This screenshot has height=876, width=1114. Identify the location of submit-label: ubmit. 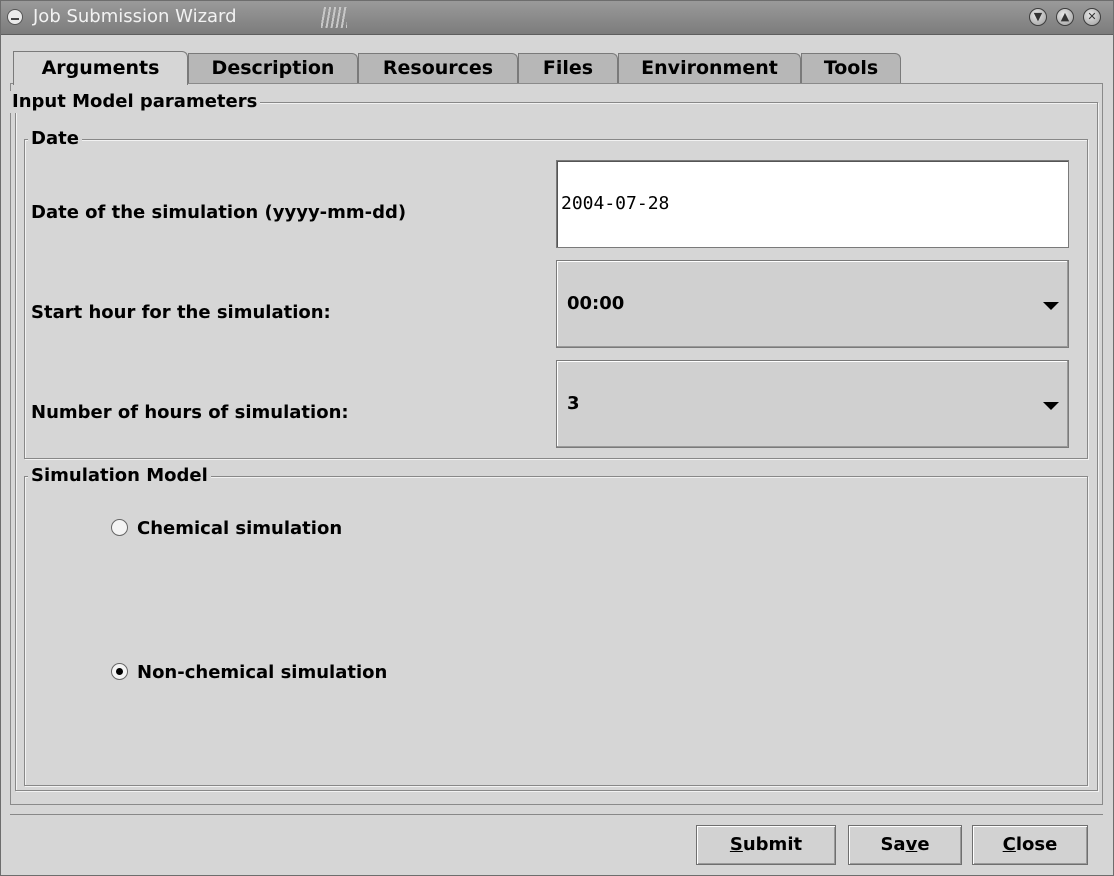
(772, 844).